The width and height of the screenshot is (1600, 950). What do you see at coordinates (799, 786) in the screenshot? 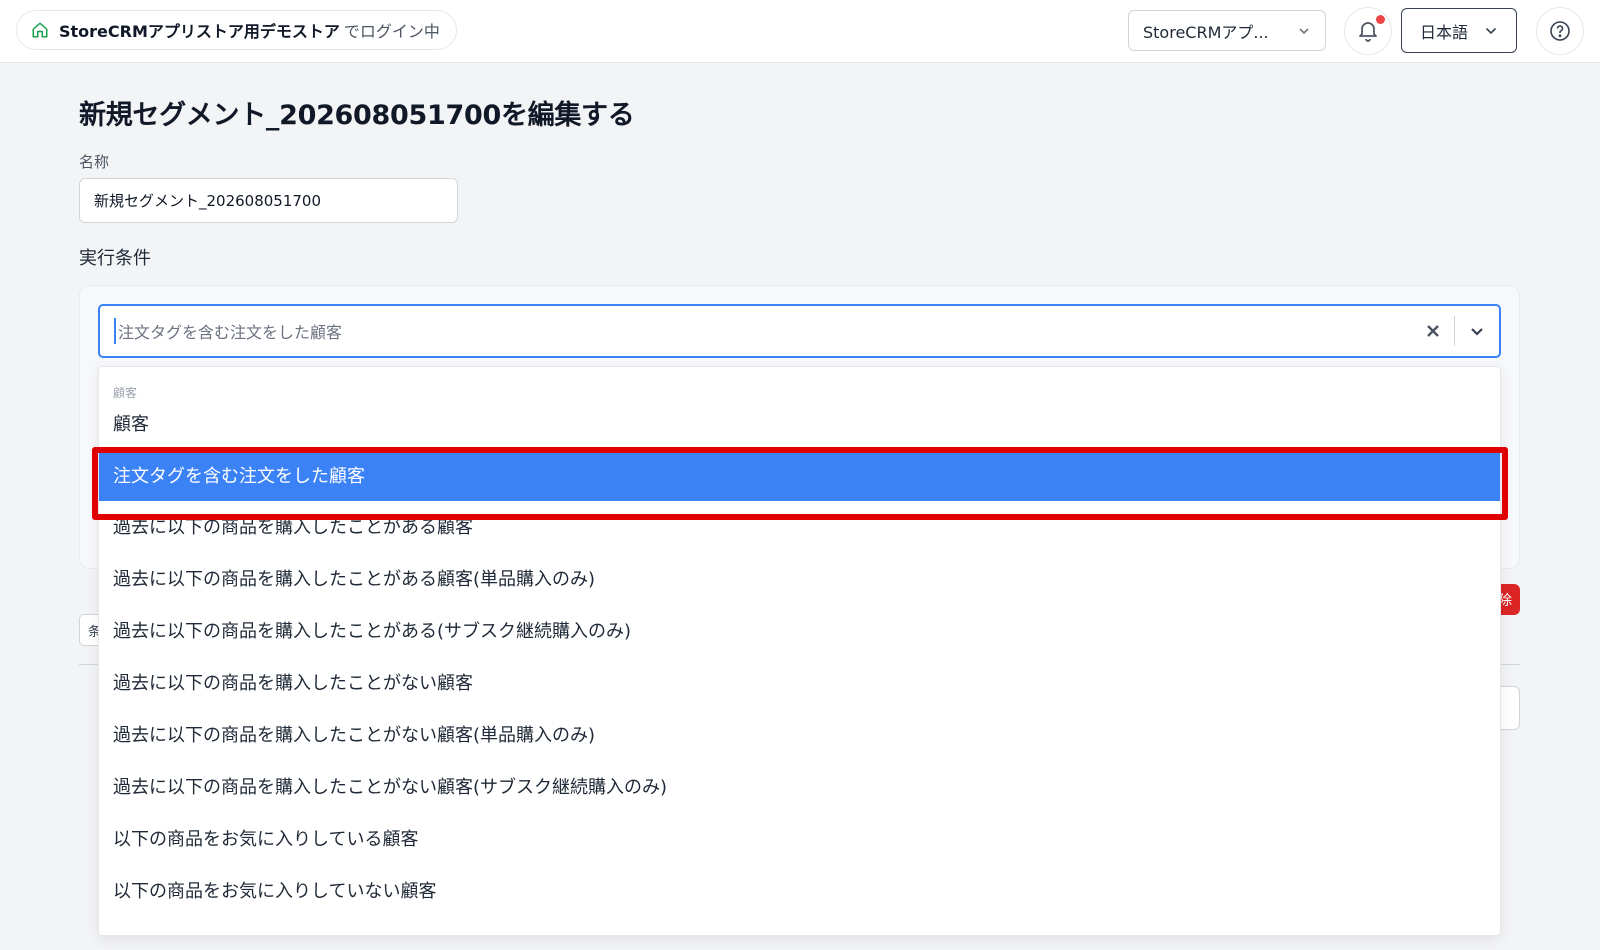
I see `menu-option: 過去に以下の商品を購入したことがない顧客(サブスク継続購入のみ)` at bounding box center [799, 786].